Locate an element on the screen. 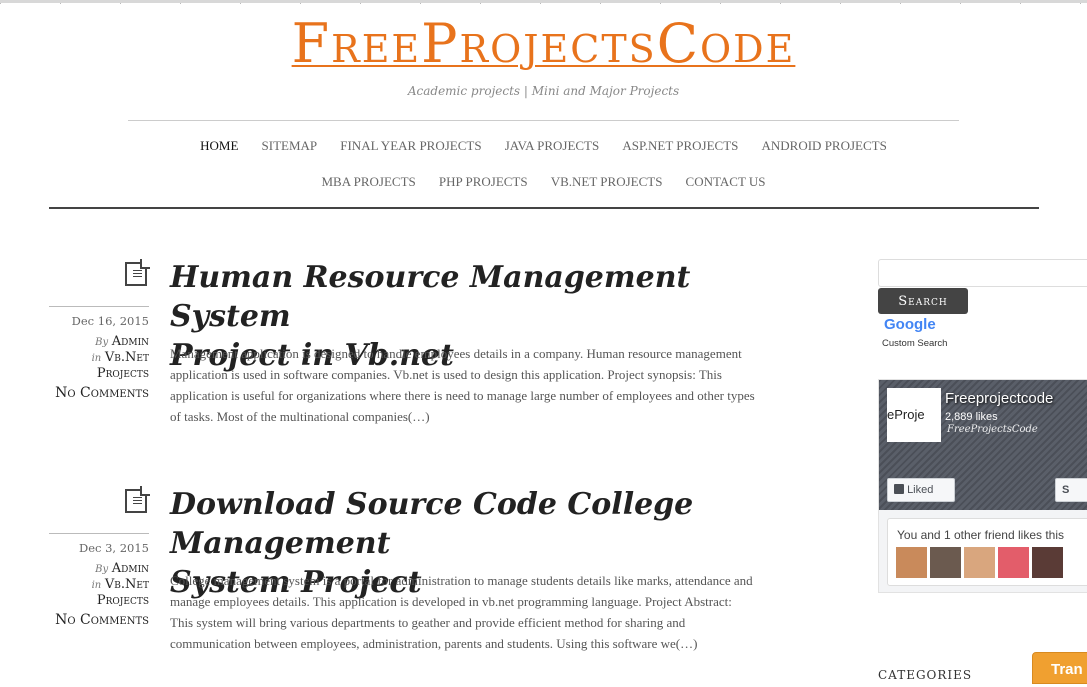 This screenshot has width=1087, height=687. search-input is located at coordinates (982, 273).